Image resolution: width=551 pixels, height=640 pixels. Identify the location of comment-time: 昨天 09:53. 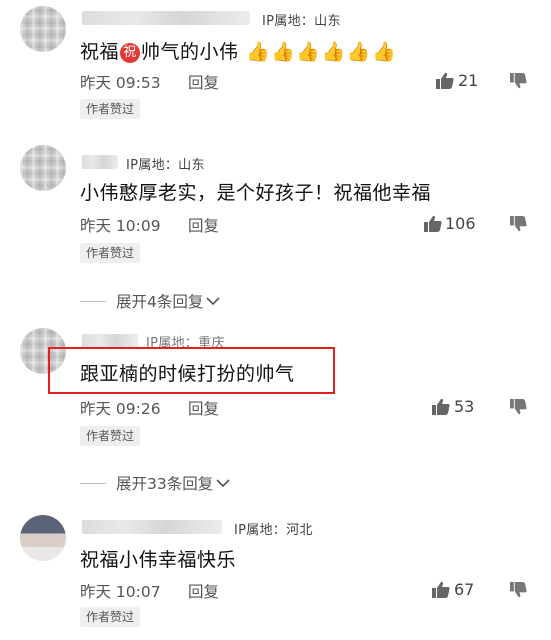
(120, 83).